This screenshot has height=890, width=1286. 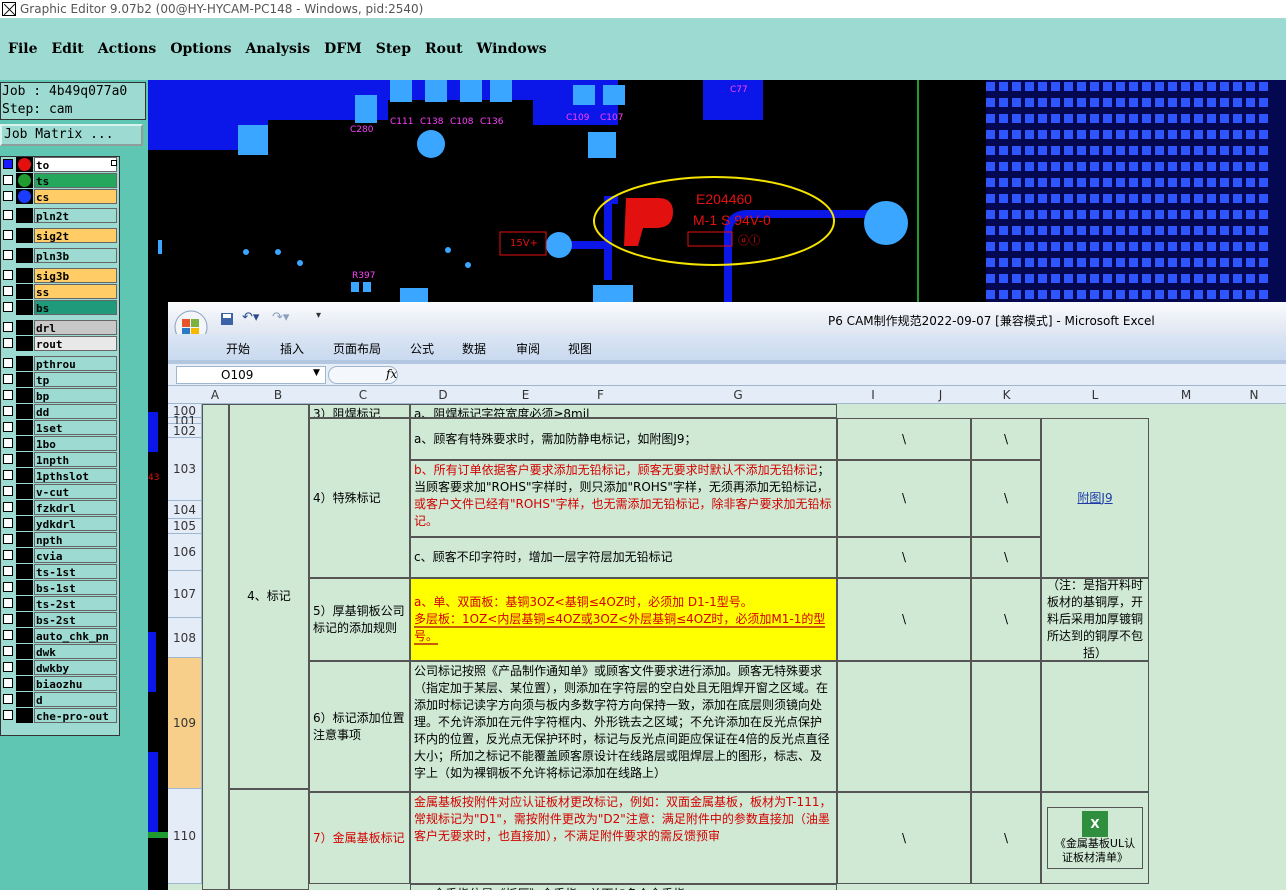 I want to click on layer-row: pthrou, so click(x=60, y=363).